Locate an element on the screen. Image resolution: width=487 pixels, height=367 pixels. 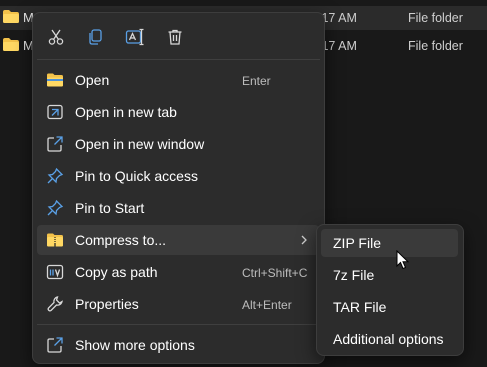
submenu-item-label: Additional options is located at coordinates (388, 339).